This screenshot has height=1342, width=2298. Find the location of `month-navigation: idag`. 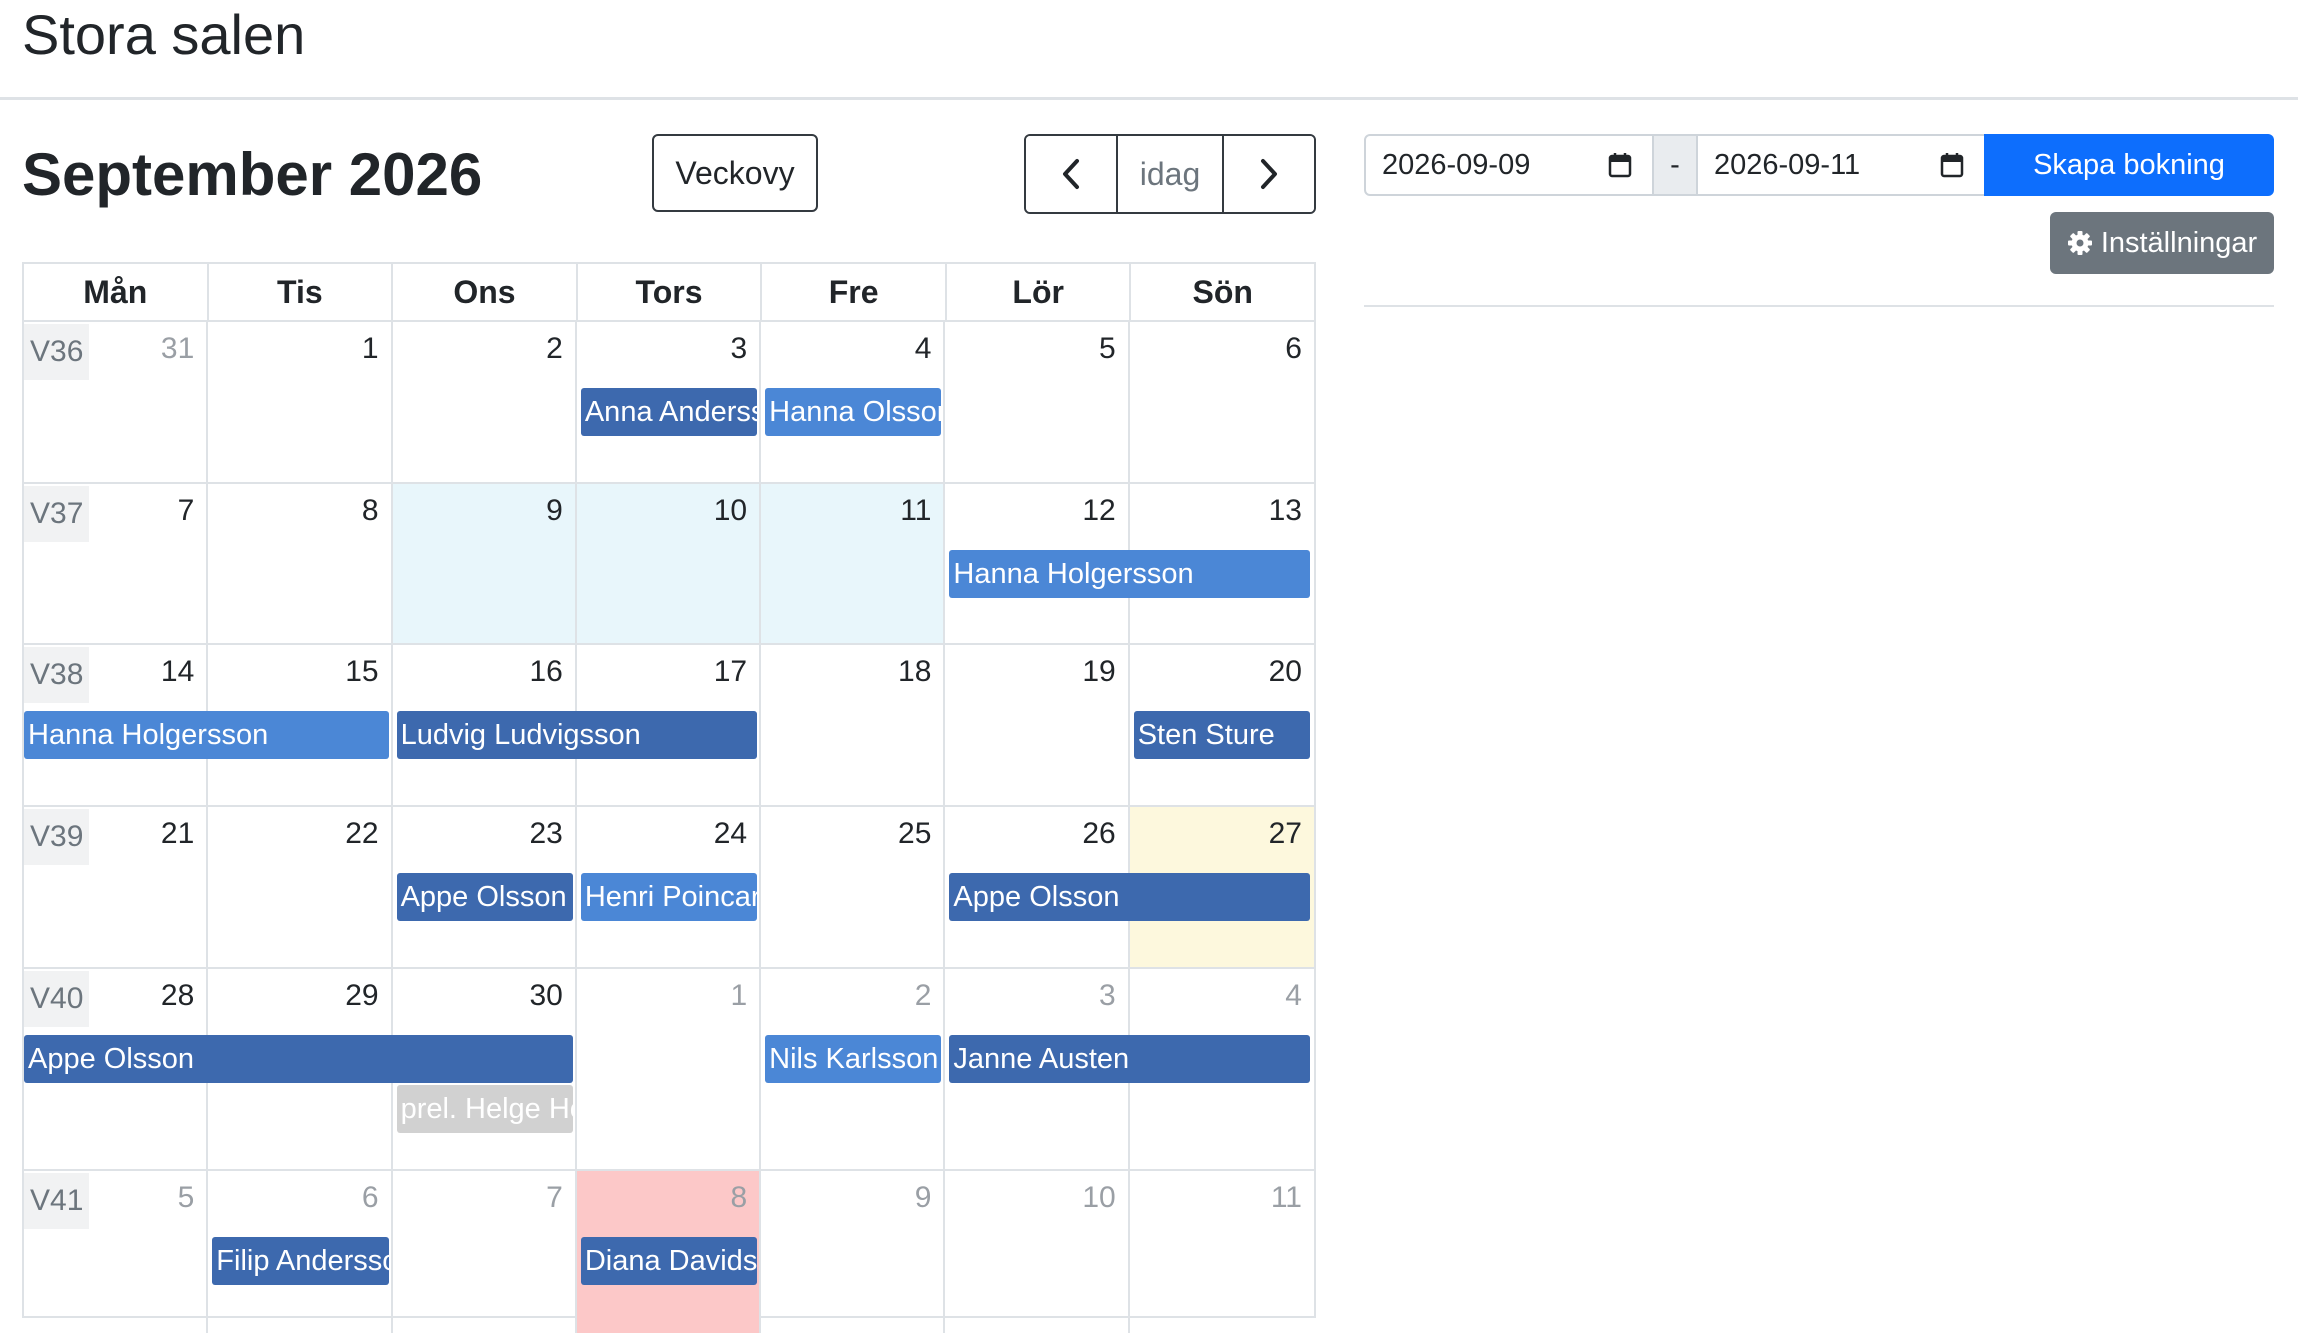

month-navigation: idag is located at coordinates (1170, 174).